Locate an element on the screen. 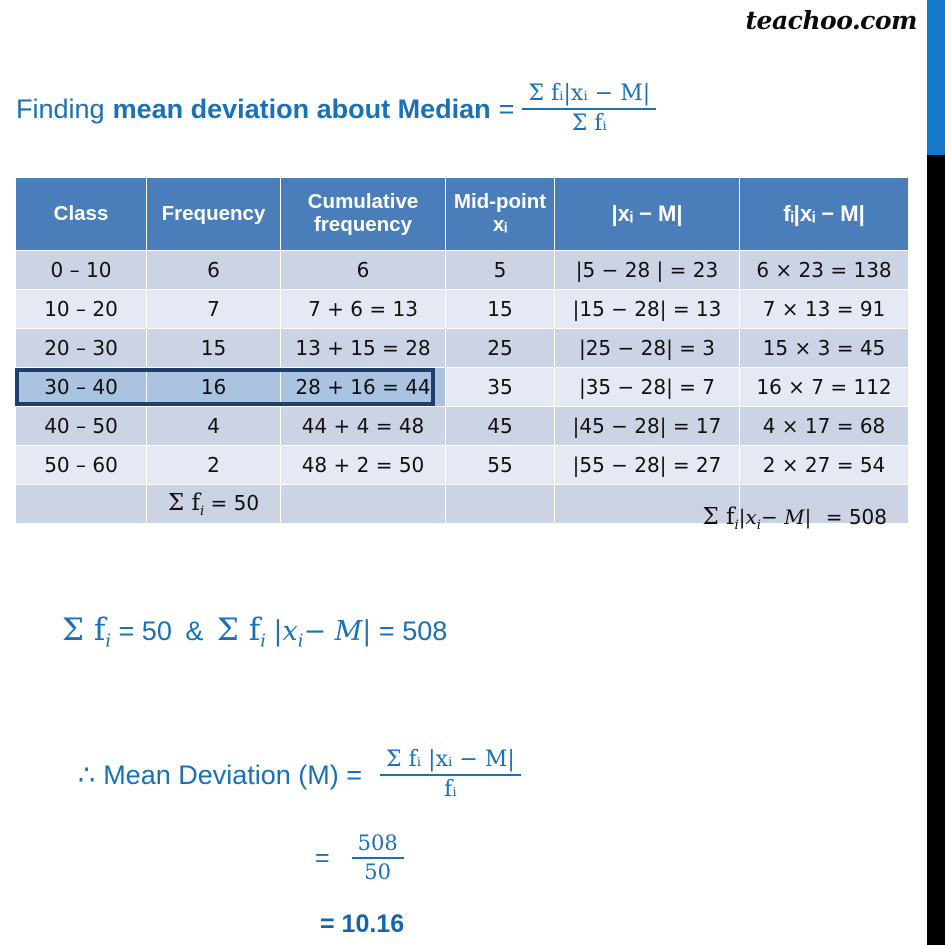  cell-class: 30 – 40 is located at coordinates (81, 387).